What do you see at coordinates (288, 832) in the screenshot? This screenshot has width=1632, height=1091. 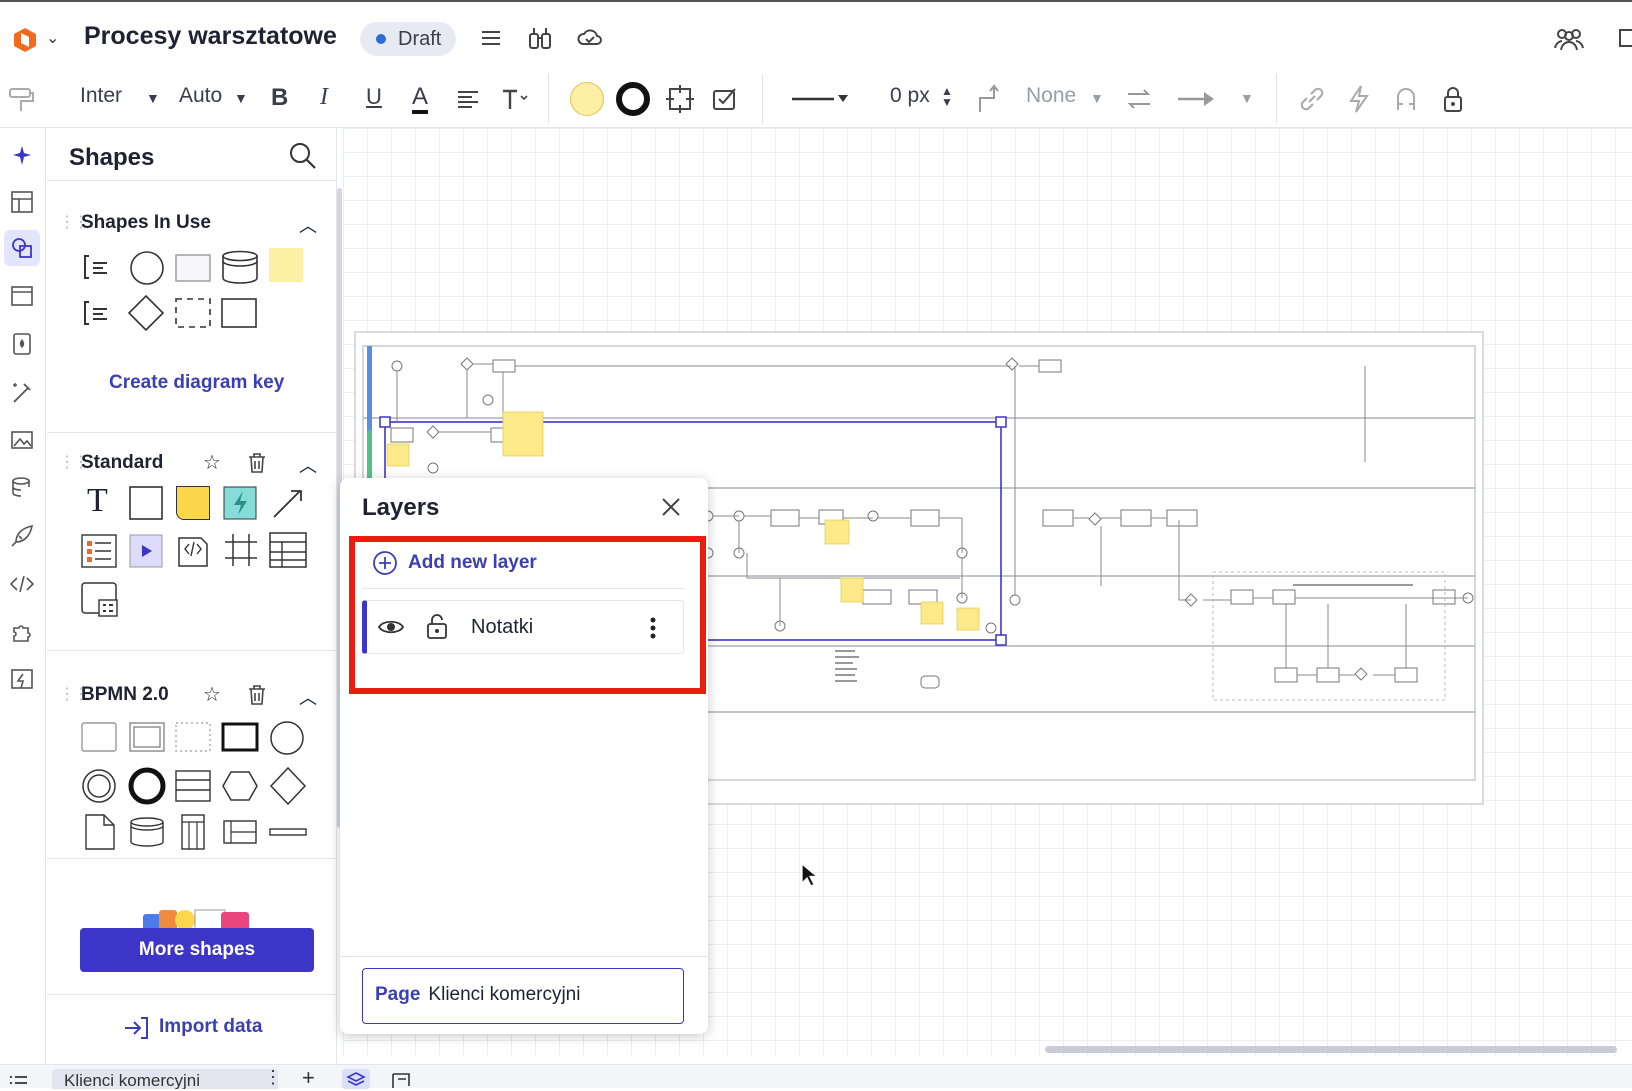 I see `bpmn-divider-line-icon` at bounding box center [288, 832].